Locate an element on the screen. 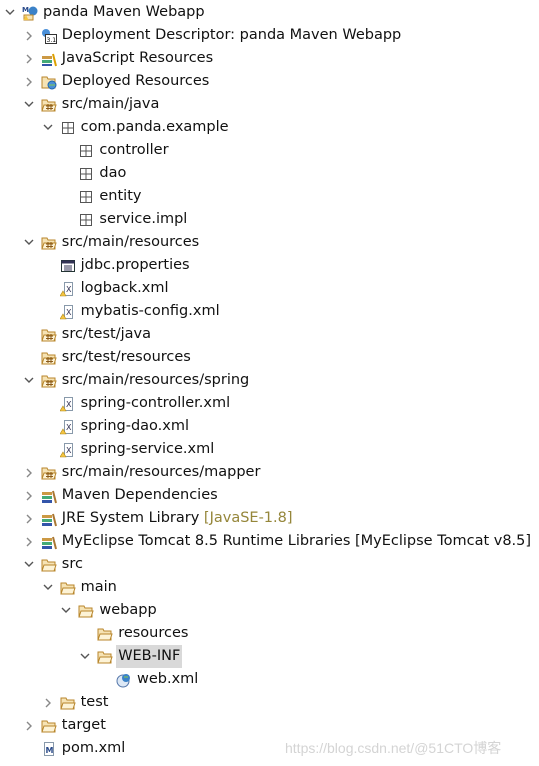 The image size is (539, 766). tree-item-text: target is located at coordinates (83, 725).